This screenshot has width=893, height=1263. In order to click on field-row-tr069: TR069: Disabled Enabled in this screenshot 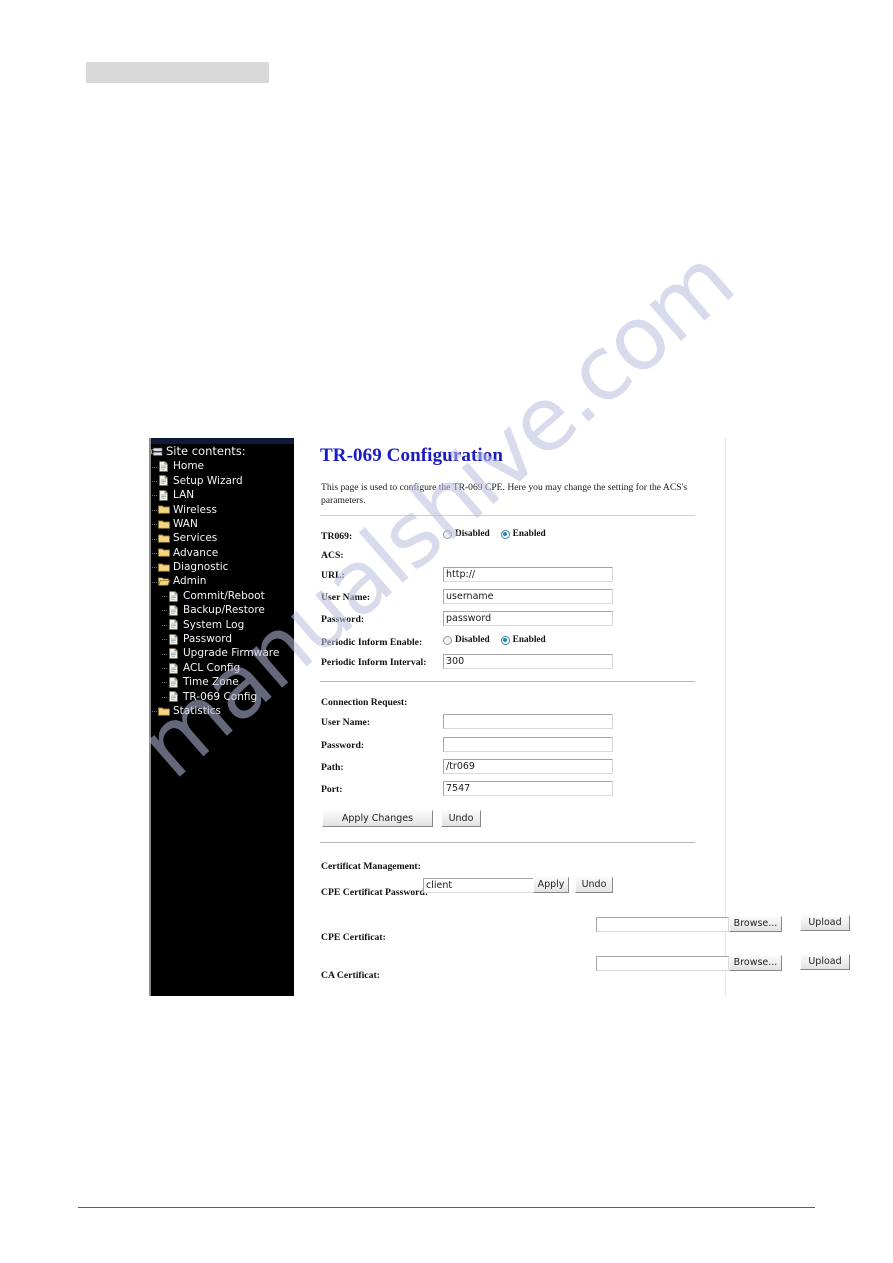, I will do `click(516, 538)`.